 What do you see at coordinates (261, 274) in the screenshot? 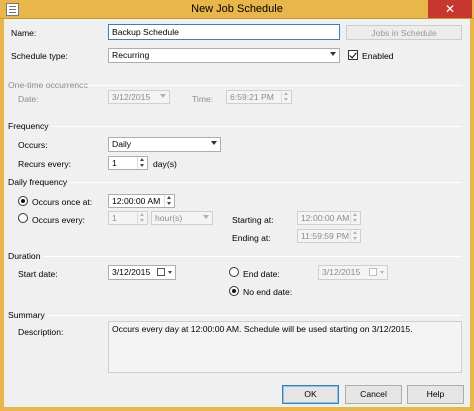
I see `end-date-label: End date:` at bounding box center [261, 274].